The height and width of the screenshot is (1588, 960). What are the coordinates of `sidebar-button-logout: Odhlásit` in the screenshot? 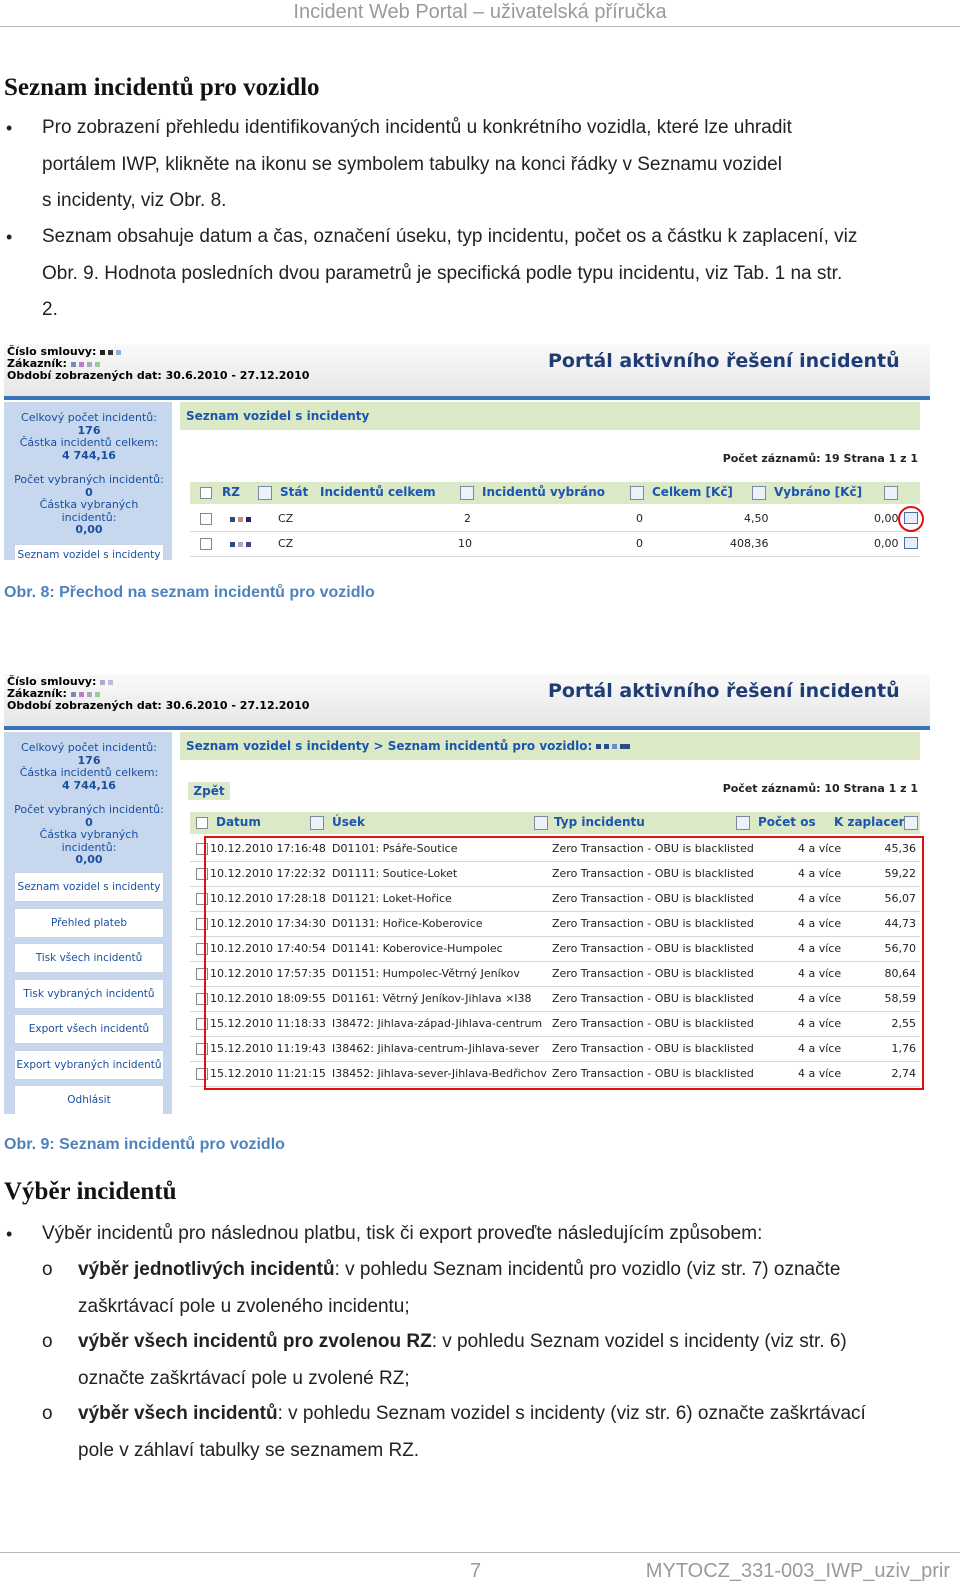 It's located at (89, 1099).